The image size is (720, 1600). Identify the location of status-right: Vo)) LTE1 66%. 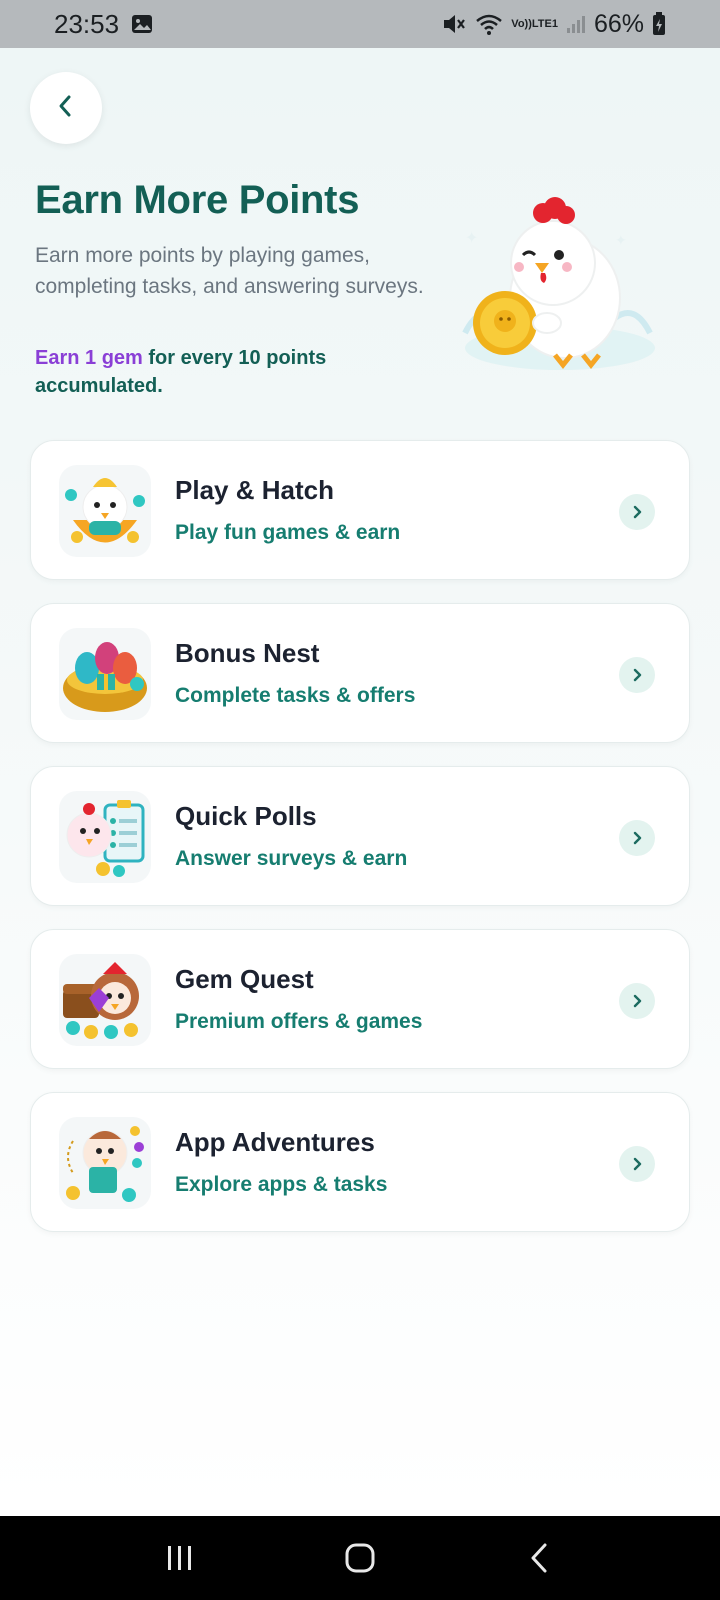
(553, 24).